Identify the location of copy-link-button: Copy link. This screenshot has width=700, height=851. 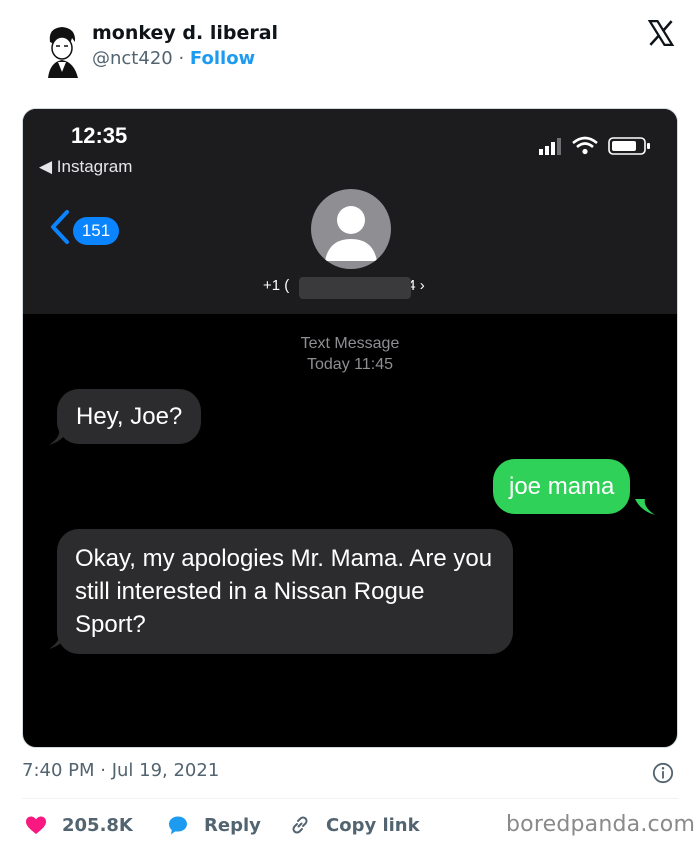
(354, 825).